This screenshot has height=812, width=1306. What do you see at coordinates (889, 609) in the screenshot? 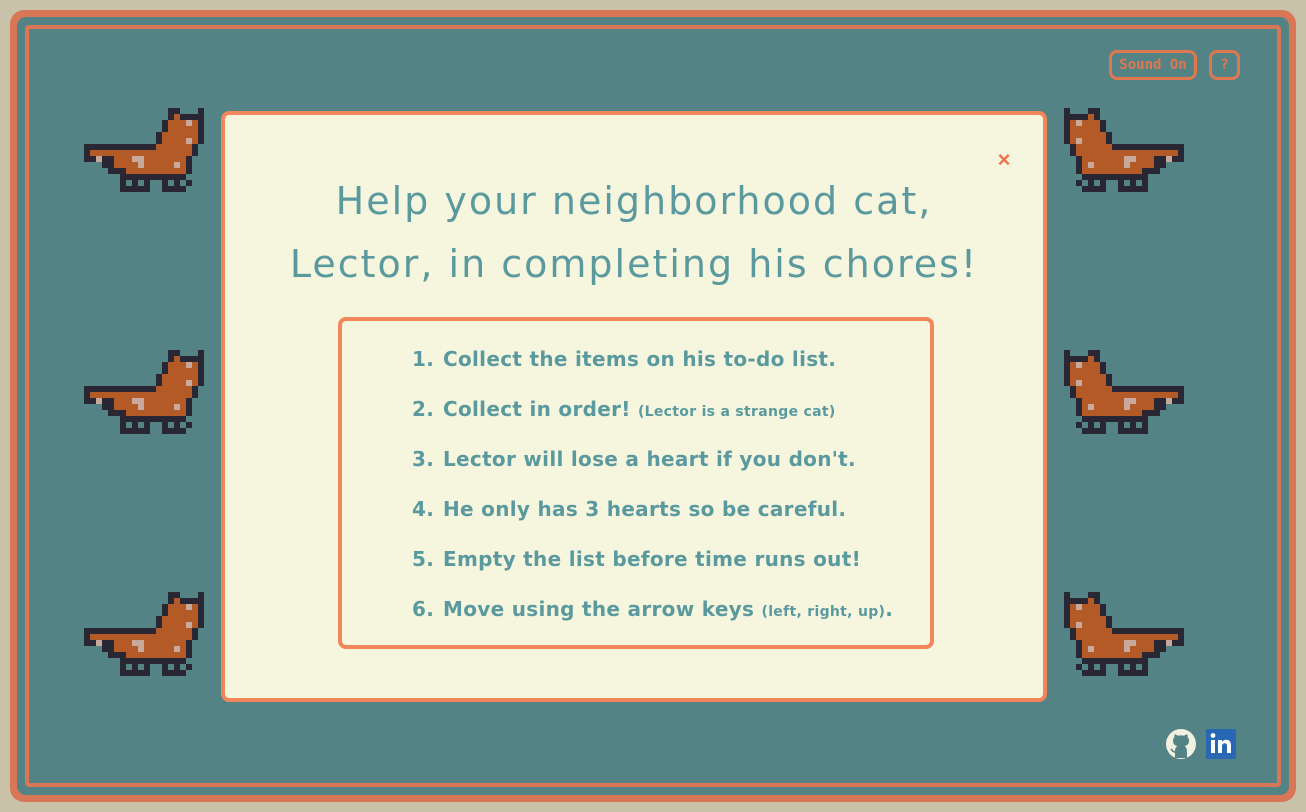
I see `rule-tail: .` at bounding box center [889, 609].